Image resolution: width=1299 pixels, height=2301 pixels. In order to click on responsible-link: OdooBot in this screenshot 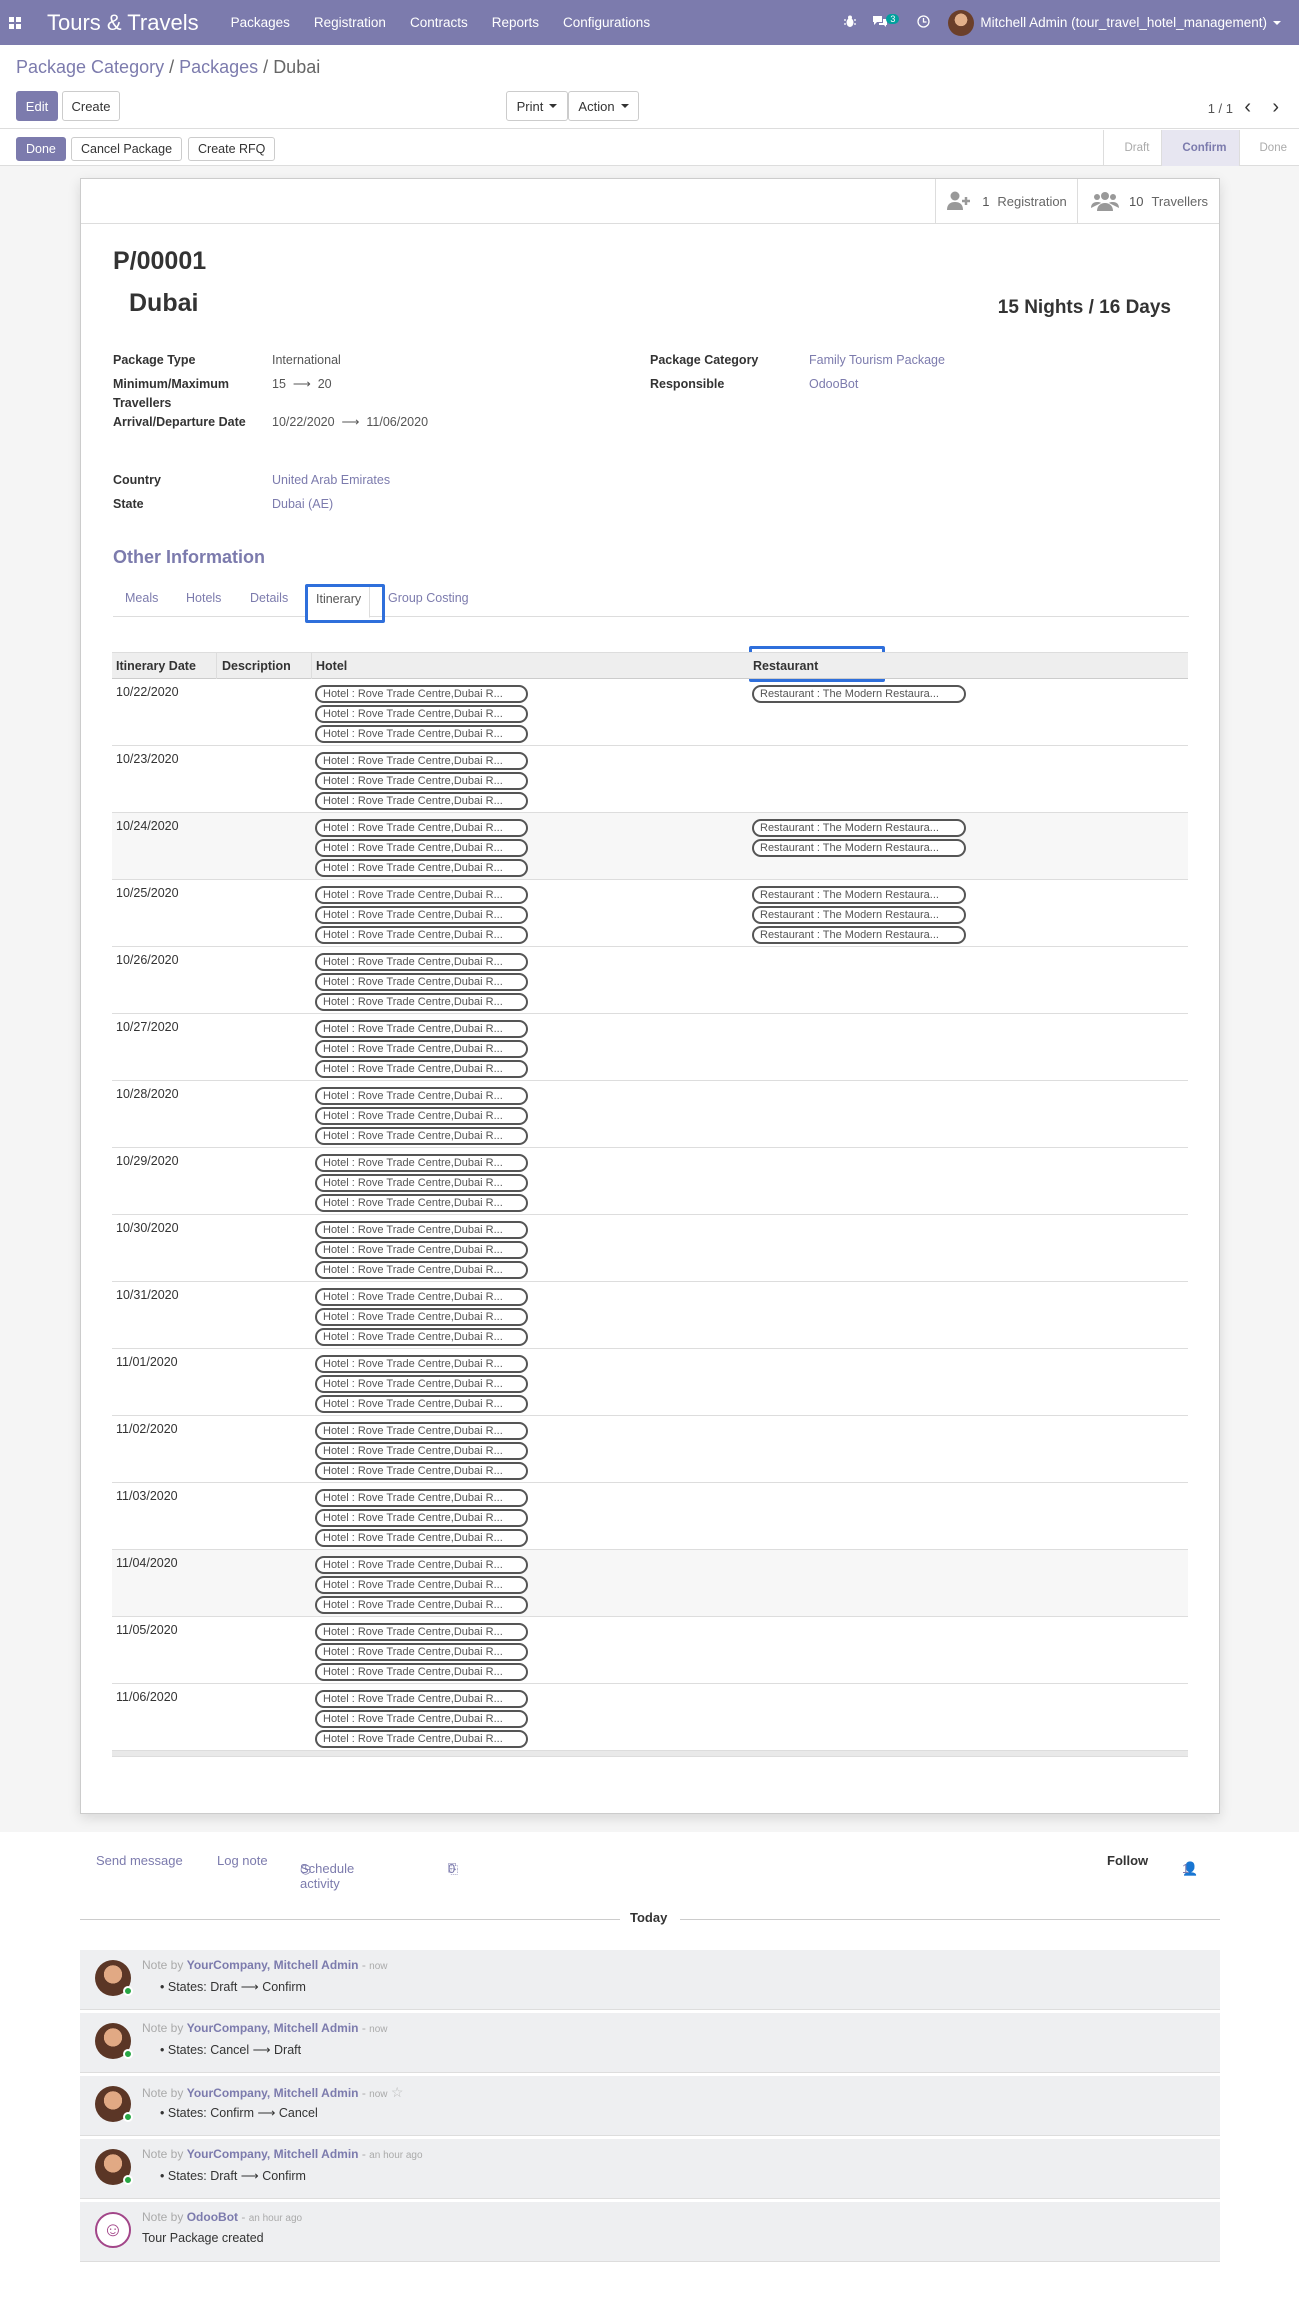, I will do `click(833, 384)`.